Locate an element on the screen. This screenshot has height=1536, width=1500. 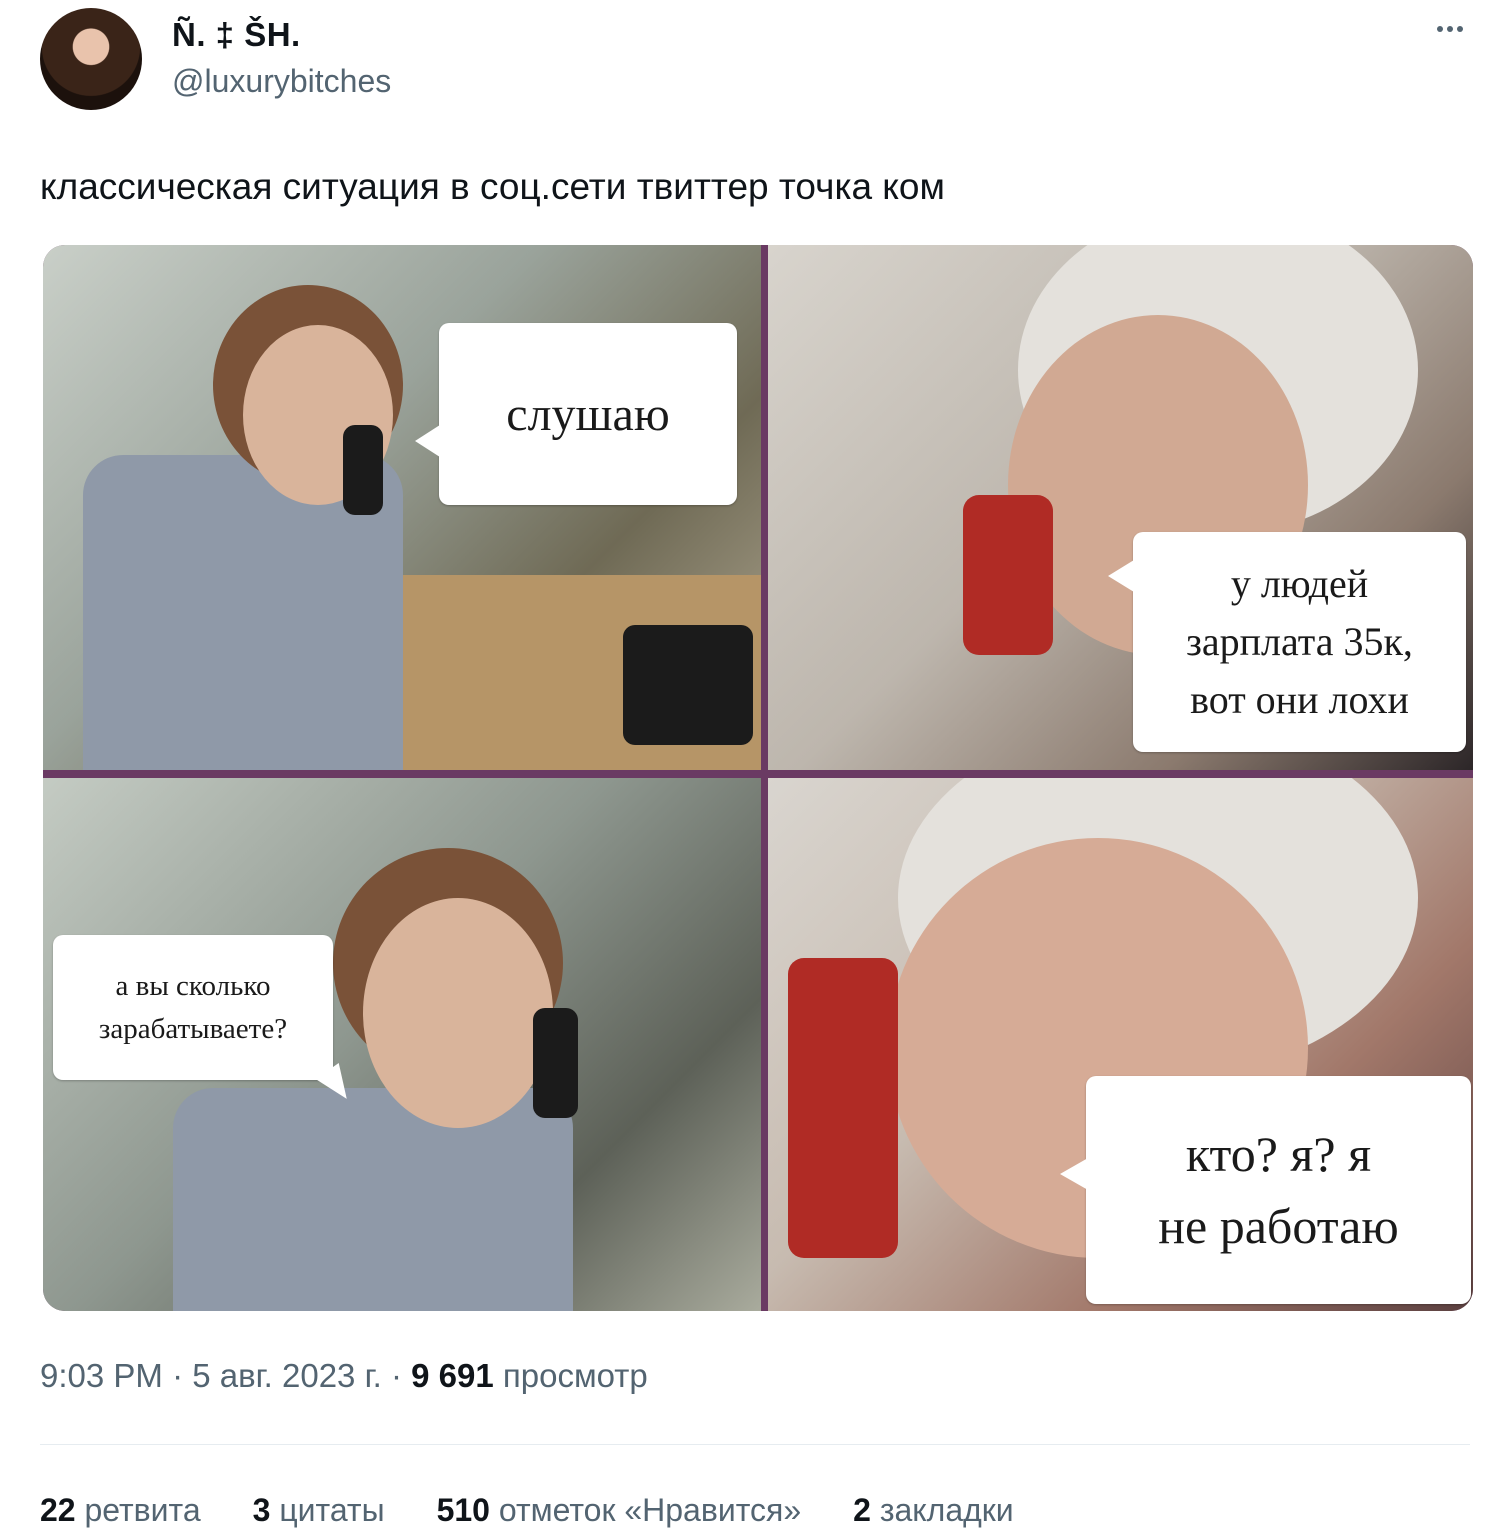
bubble-line: не работаю is located at coordinates (1278, 1226).